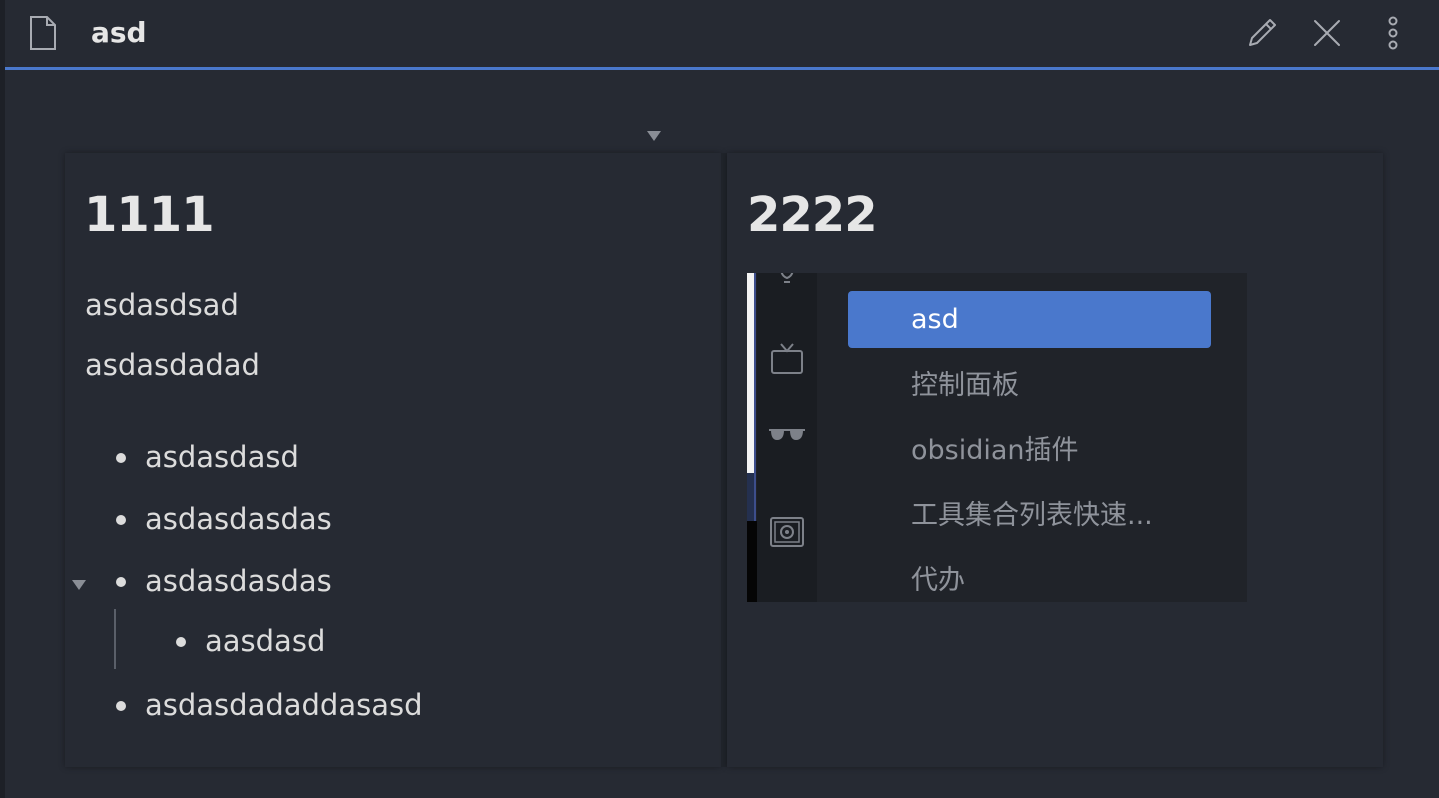 The width and height of the screenshot is (1439, 798). Describe the element at coordinates (222, 457) in the screenshot. I see `list-item: asdasdasd` at that location.